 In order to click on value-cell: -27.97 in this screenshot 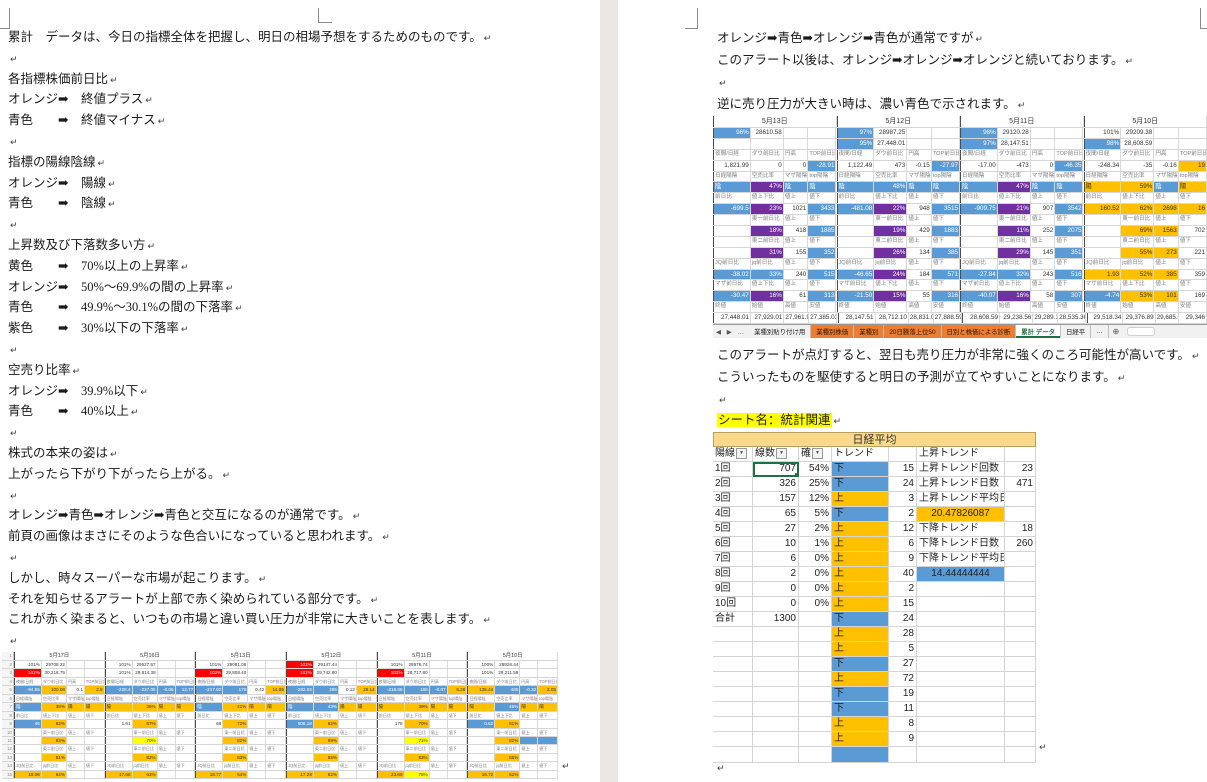, I will do `click(945, 165)`.